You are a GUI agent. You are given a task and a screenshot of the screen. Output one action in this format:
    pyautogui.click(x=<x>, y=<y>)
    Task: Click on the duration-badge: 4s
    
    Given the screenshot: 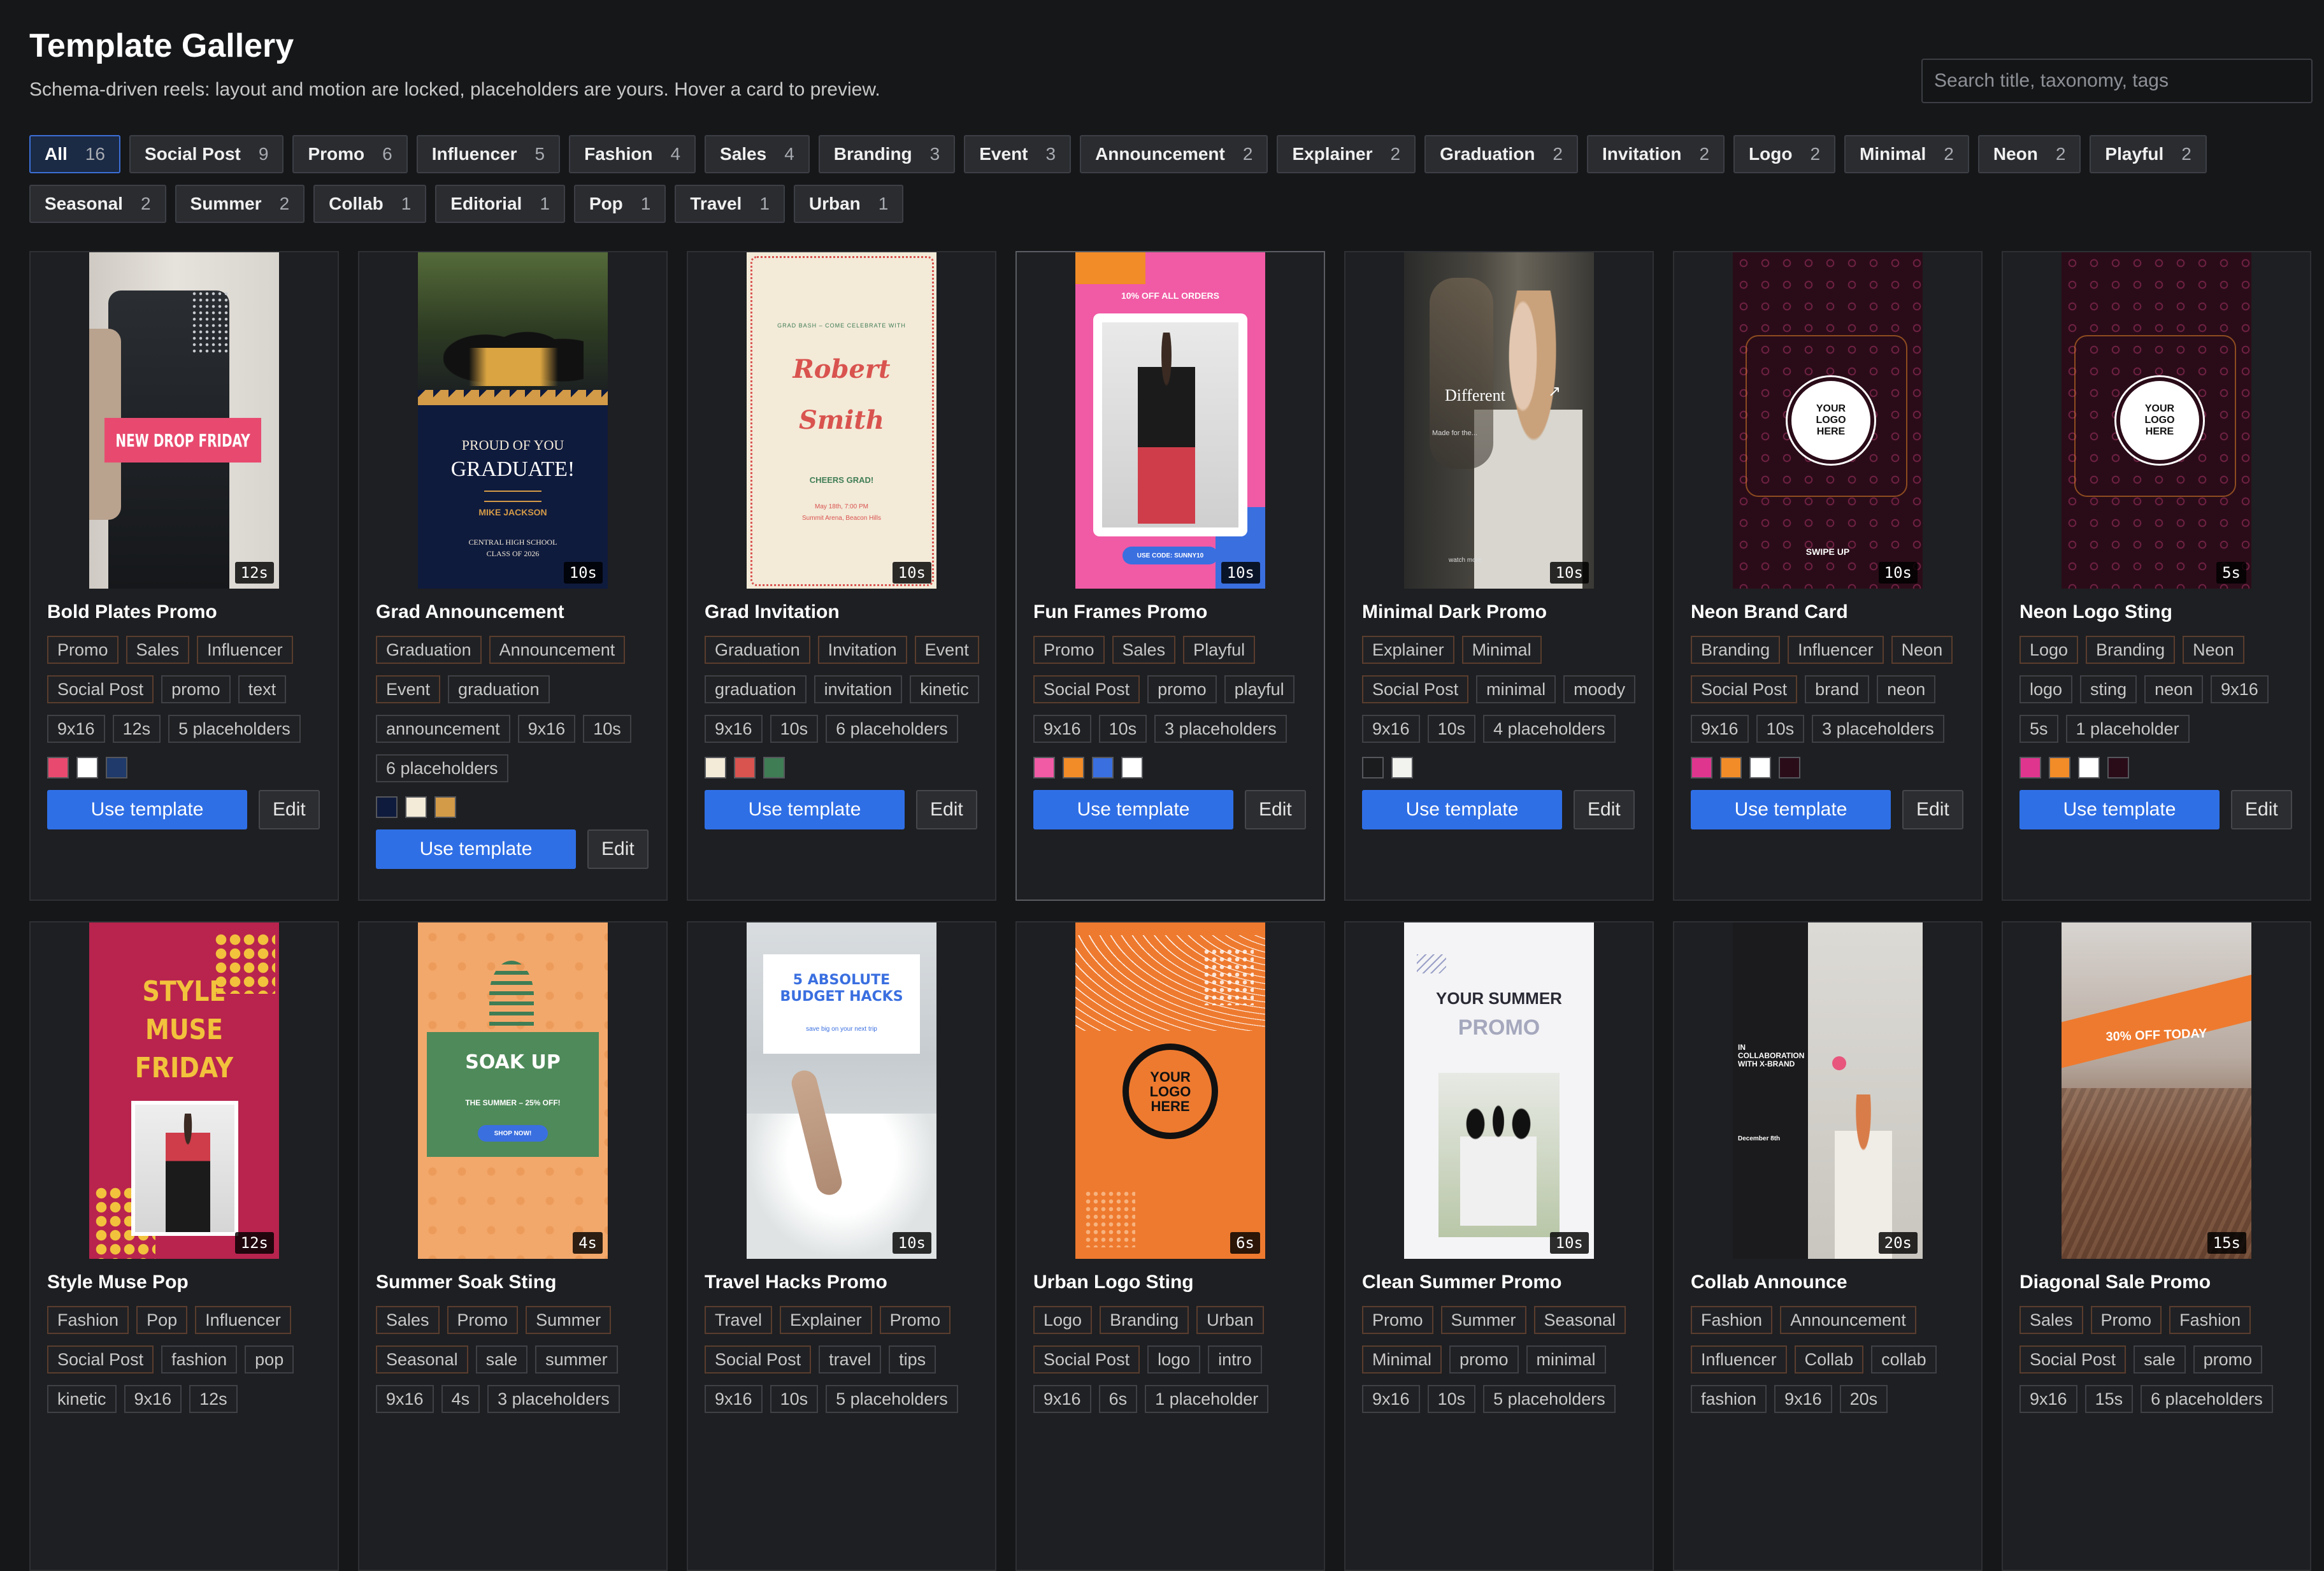 What is the action you would take?
    pyautogui.click(x=588, y=1243)
    